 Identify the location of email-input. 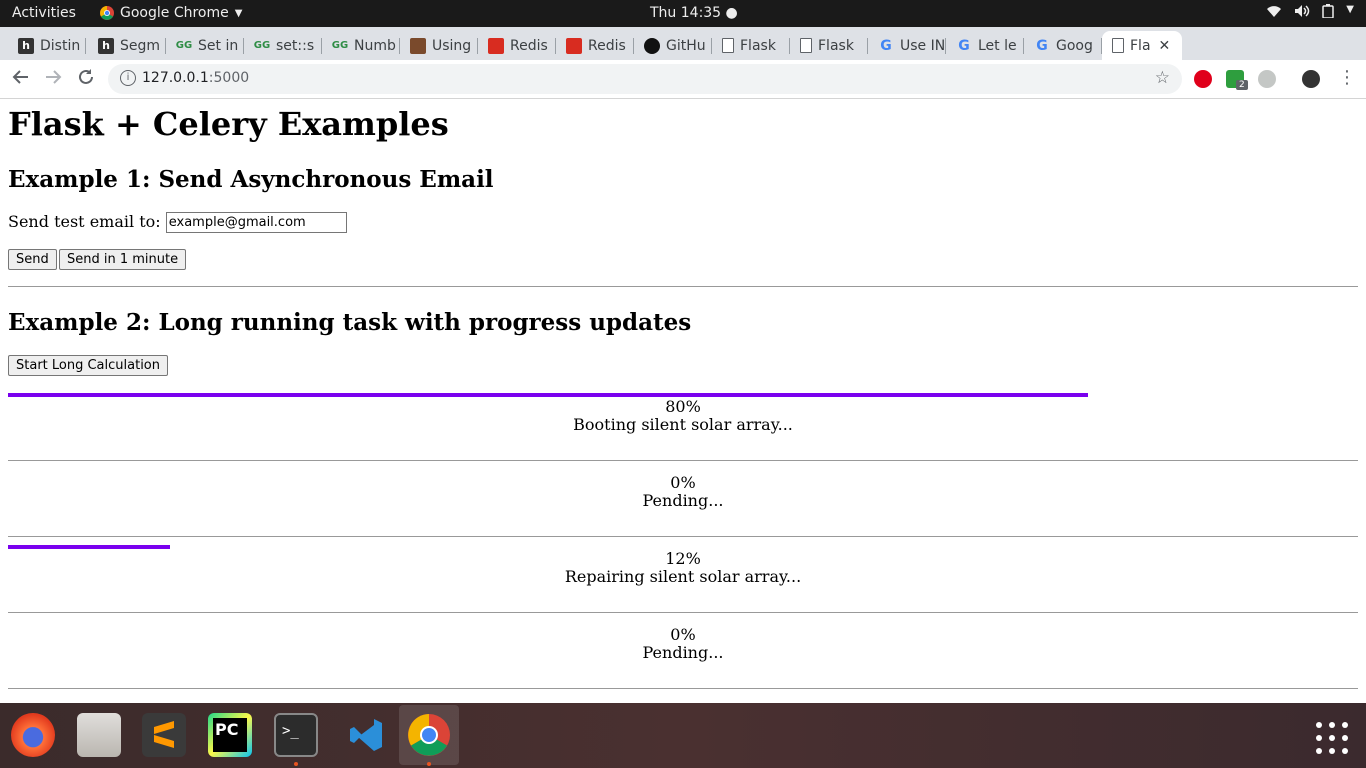
(256, 222).